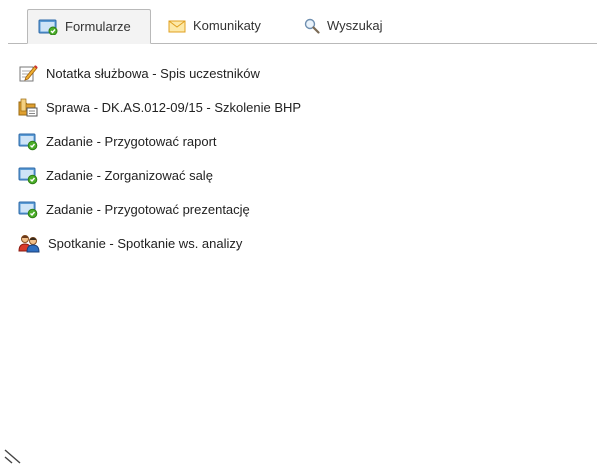 The width and height of the screenshot is (605, 466). What do you see at coordinates (227, 25) in the screenshot?
I see `tab-label: Komunikaty` at bounding box center [227, 25].